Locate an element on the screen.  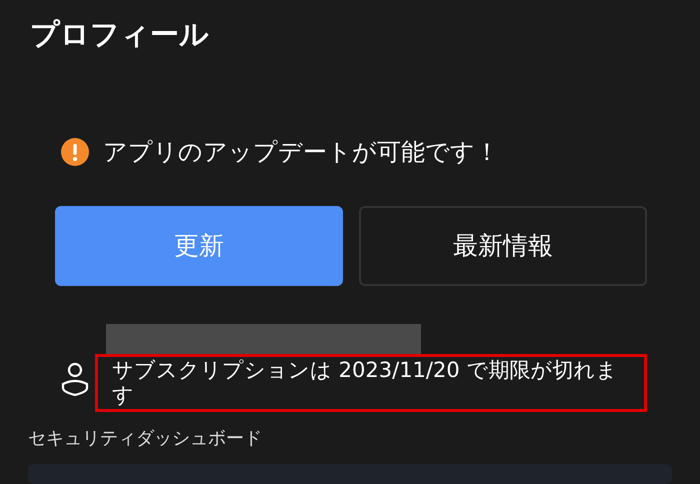
warning-icon is located at coordinates (75, 152).